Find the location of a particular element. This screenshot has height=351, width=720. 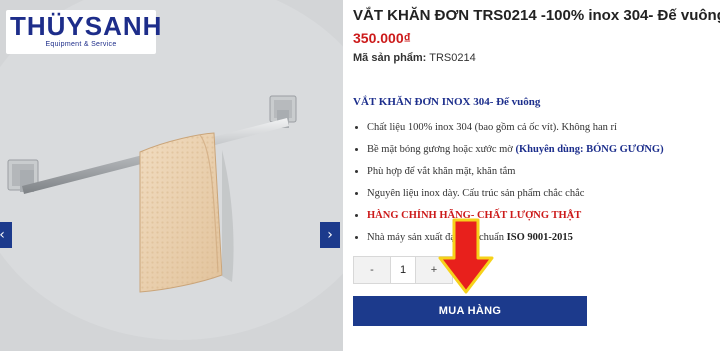

quantity-input is located at coordinates (403, 270).